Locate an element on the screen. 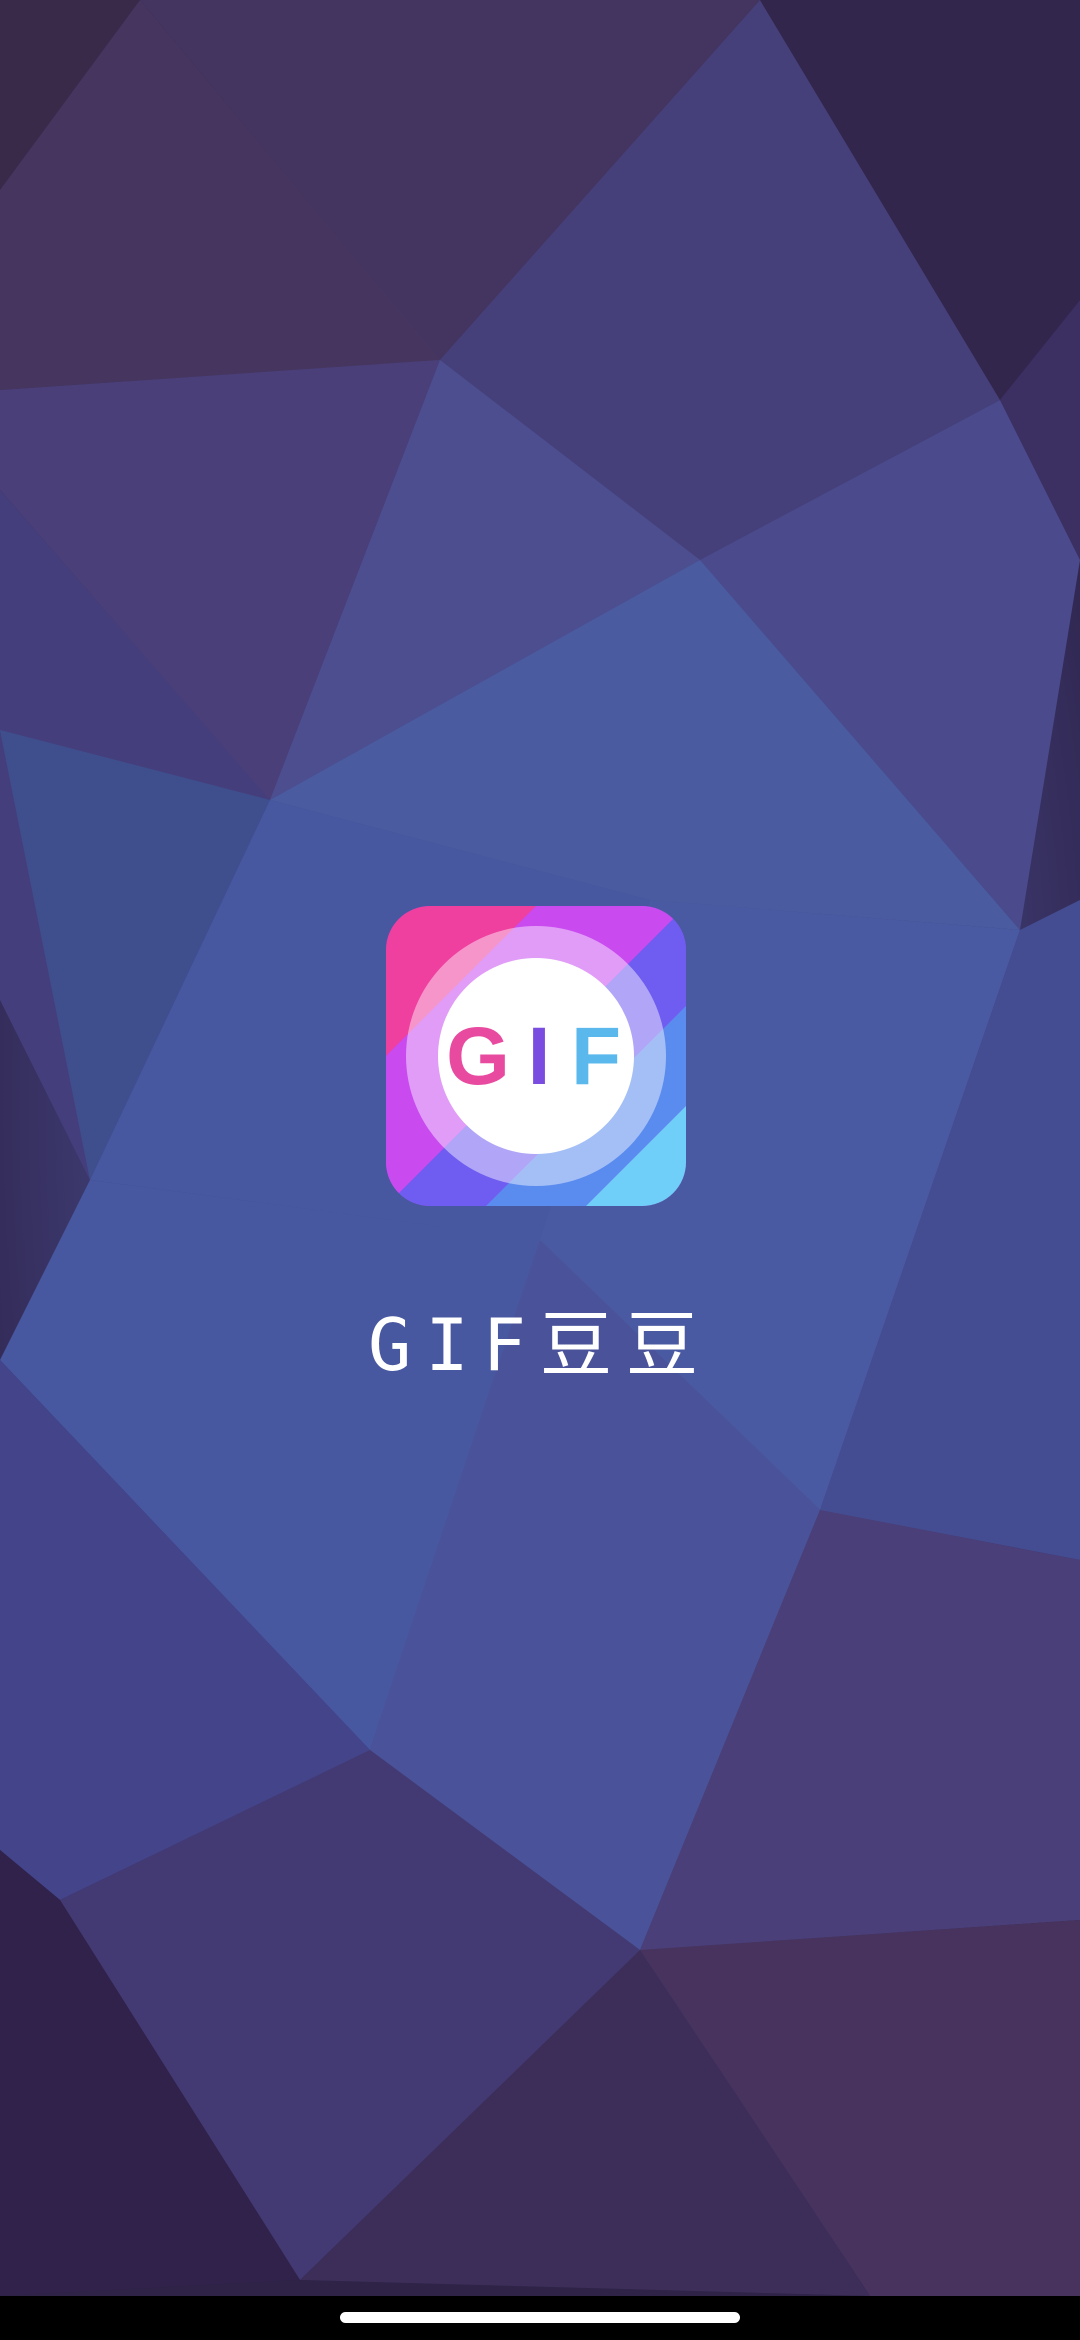 This screenshot has height=2340, width=1080. home-indicator is located at coordinates (540, 2317).